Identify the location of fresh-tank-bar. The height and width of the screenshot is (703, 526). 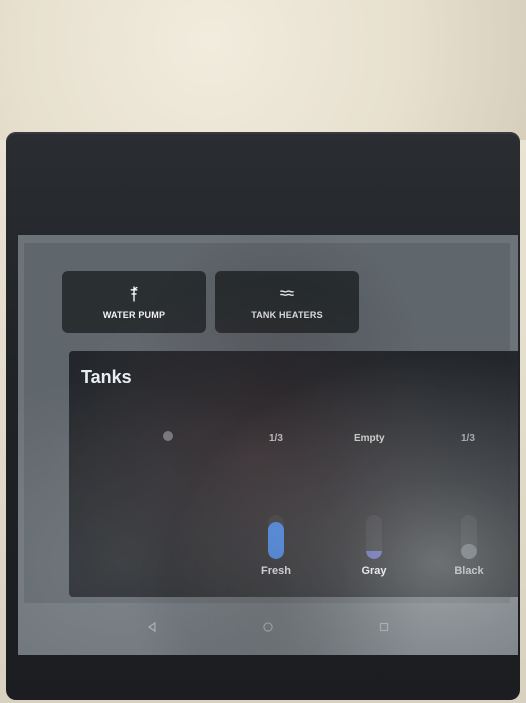
(276, 537).